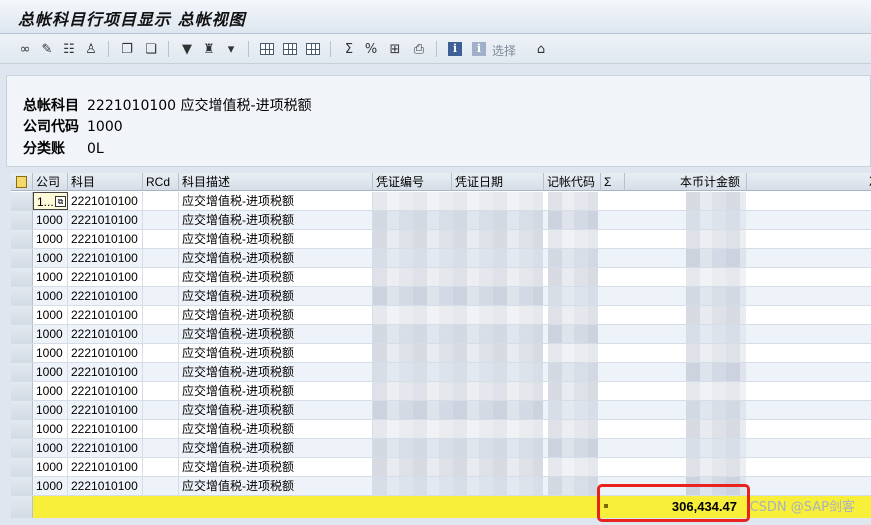 Image resolution: width=871 pixels, height=525 pixels. I want to click on table-row: 1... ⧉ 2221010100 应交增值税-进项税额, so click(441, 201).